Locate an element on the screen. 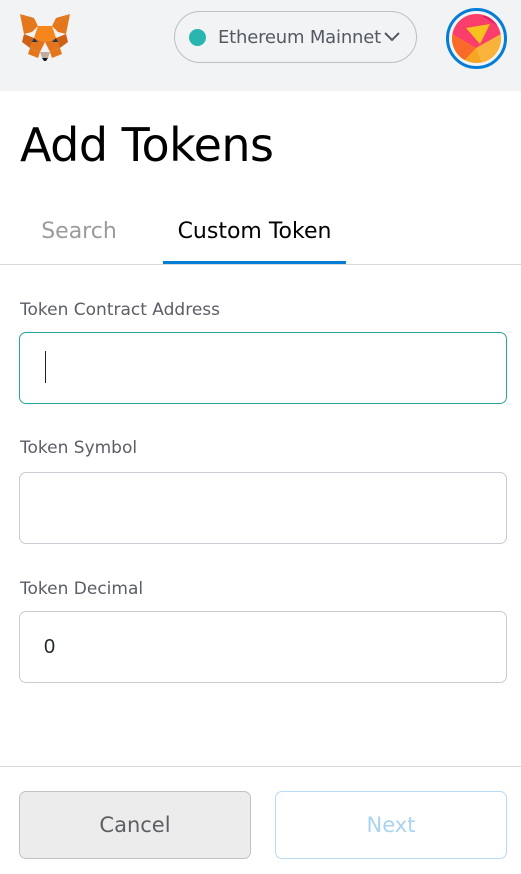 This screenshot has width=521, height=874. text-caret is located at coordinates (45, 367).